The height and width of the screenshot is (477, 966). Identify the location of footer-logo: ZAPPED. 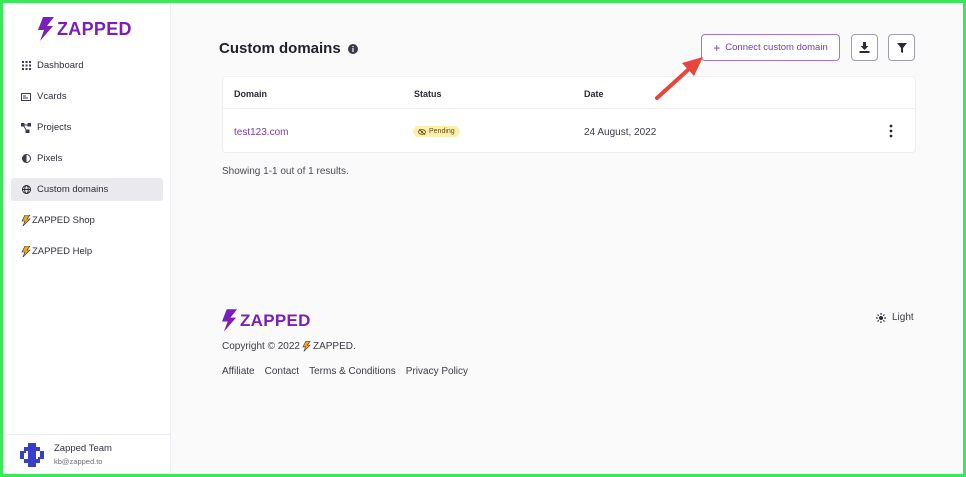
(266, 320).